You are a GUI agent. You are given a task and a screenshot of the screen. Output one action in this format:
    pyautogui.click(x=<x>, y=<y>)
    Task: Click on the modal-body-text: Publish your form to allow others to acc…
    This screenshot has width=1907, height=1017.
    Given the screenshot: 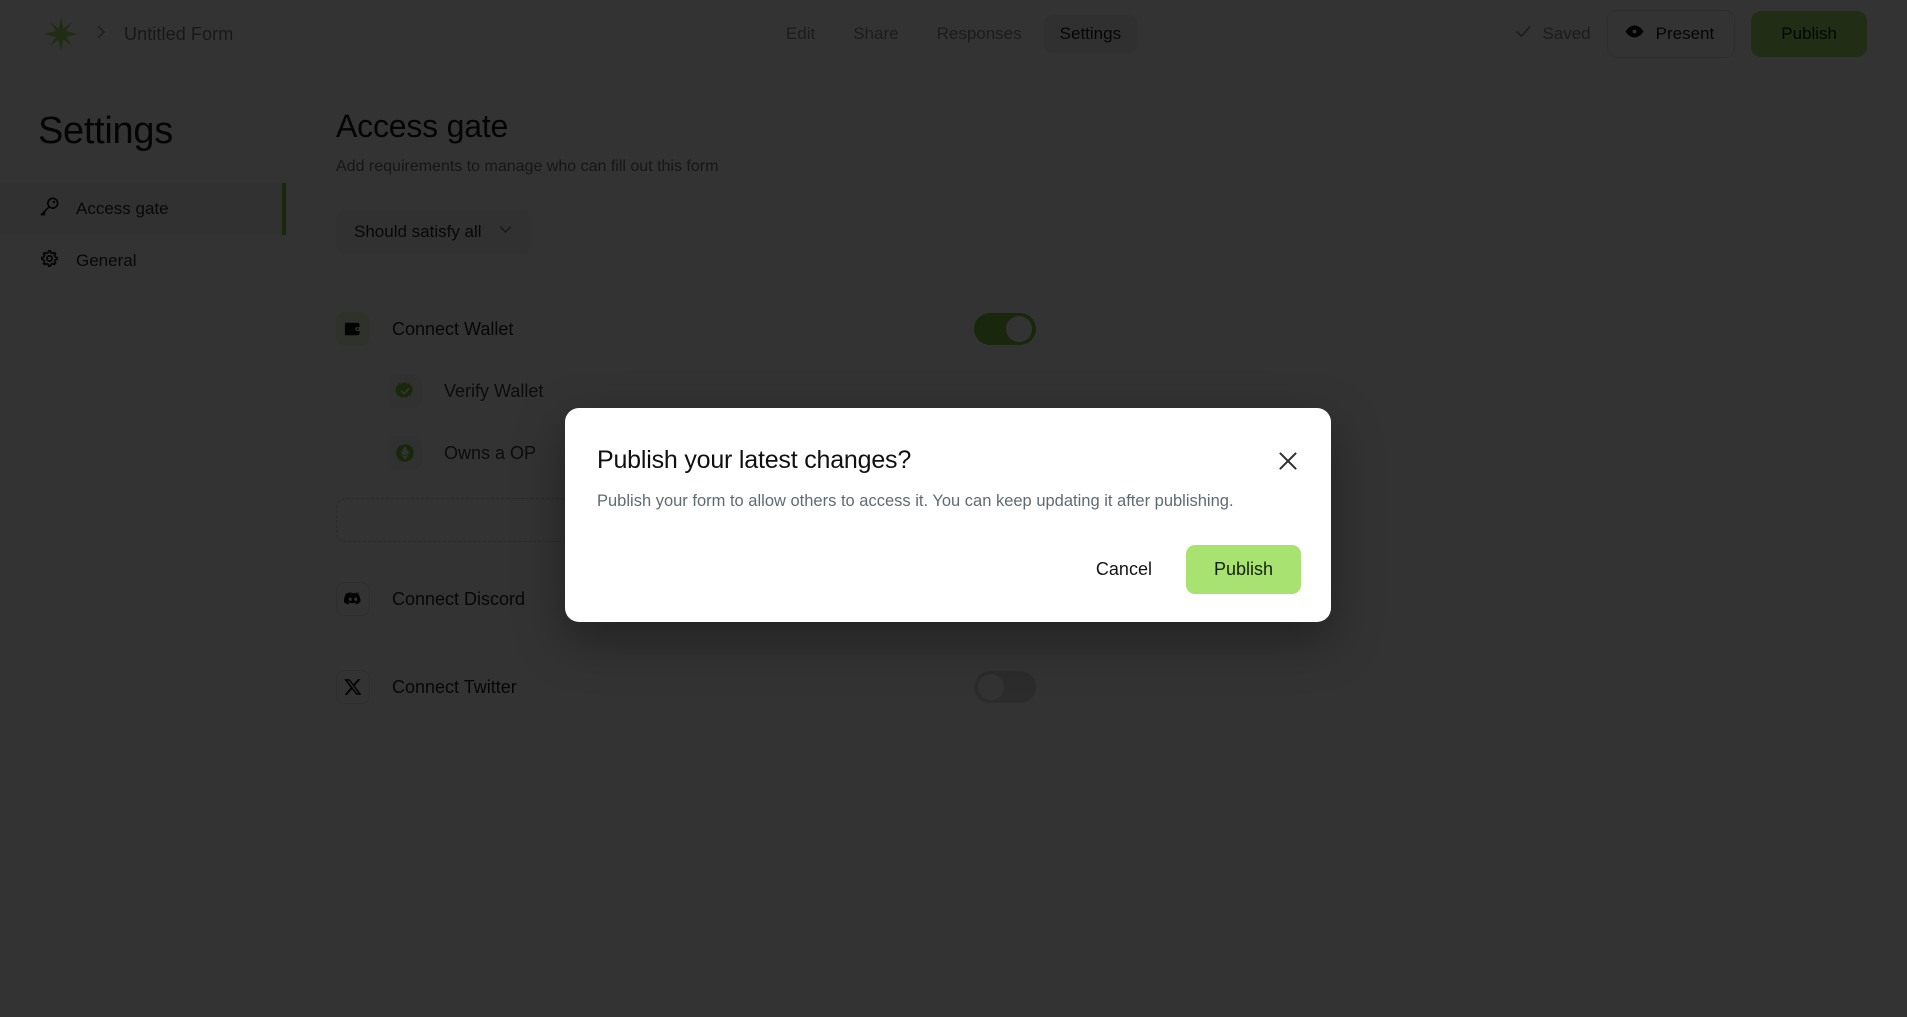 What is the action you would take?
    pyautogui.click(x=915, y=501)
    